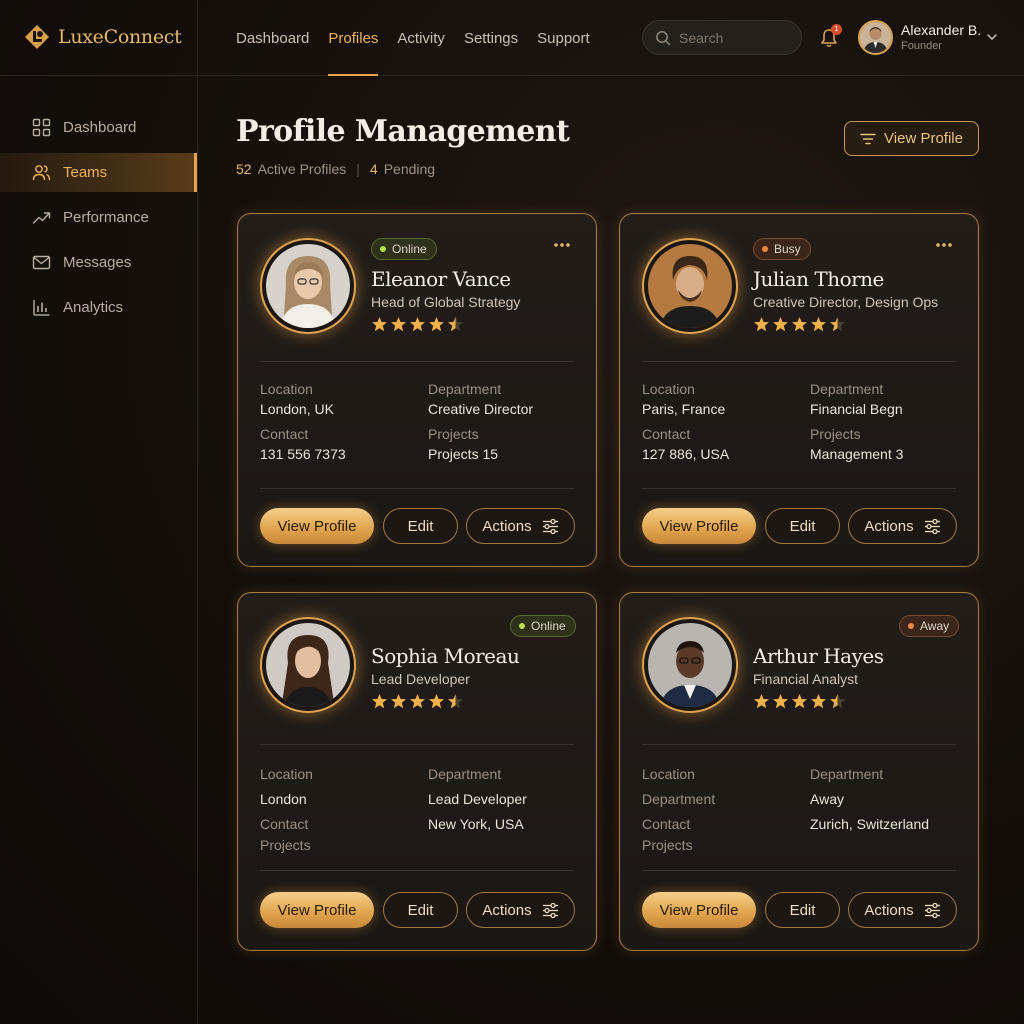 The image size is (1024, 1024). Describe the element at coordinates (929, 626) in the screenshot. I see `status-badge: Away` at that location.